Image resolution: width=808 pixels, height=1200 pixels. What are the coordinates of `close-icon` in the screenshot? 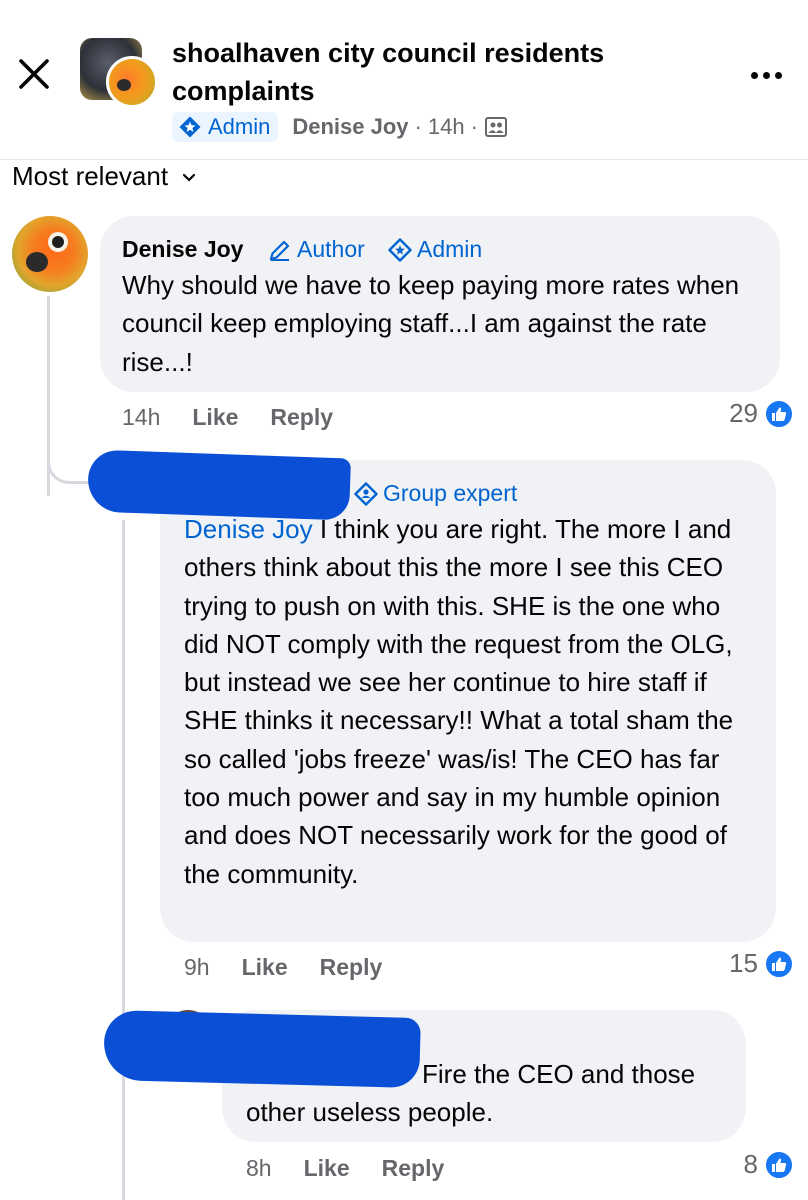 It's located at (34, 74).